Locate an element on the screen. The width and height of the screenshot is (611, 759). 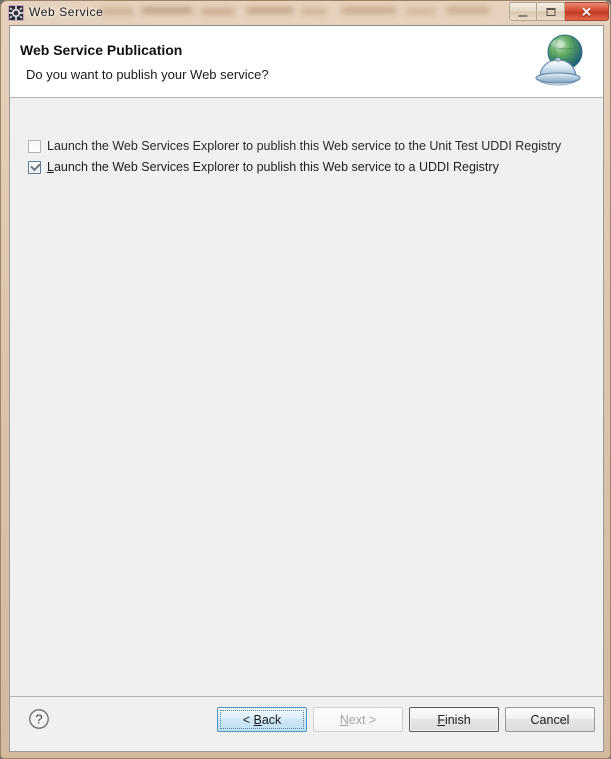
back-button: < Back is located at coordinates (262, 719).